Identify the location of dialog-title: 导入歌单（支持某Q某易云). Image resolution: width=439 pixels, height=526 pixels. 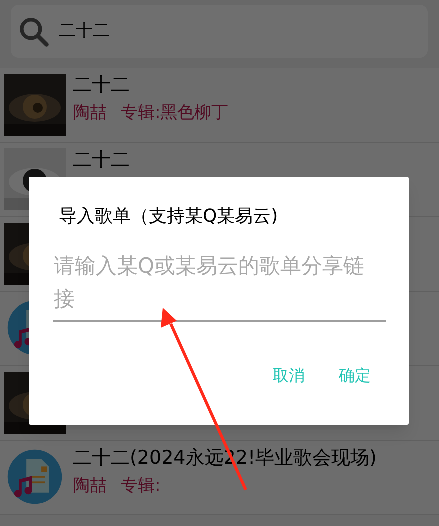
(169, 217).